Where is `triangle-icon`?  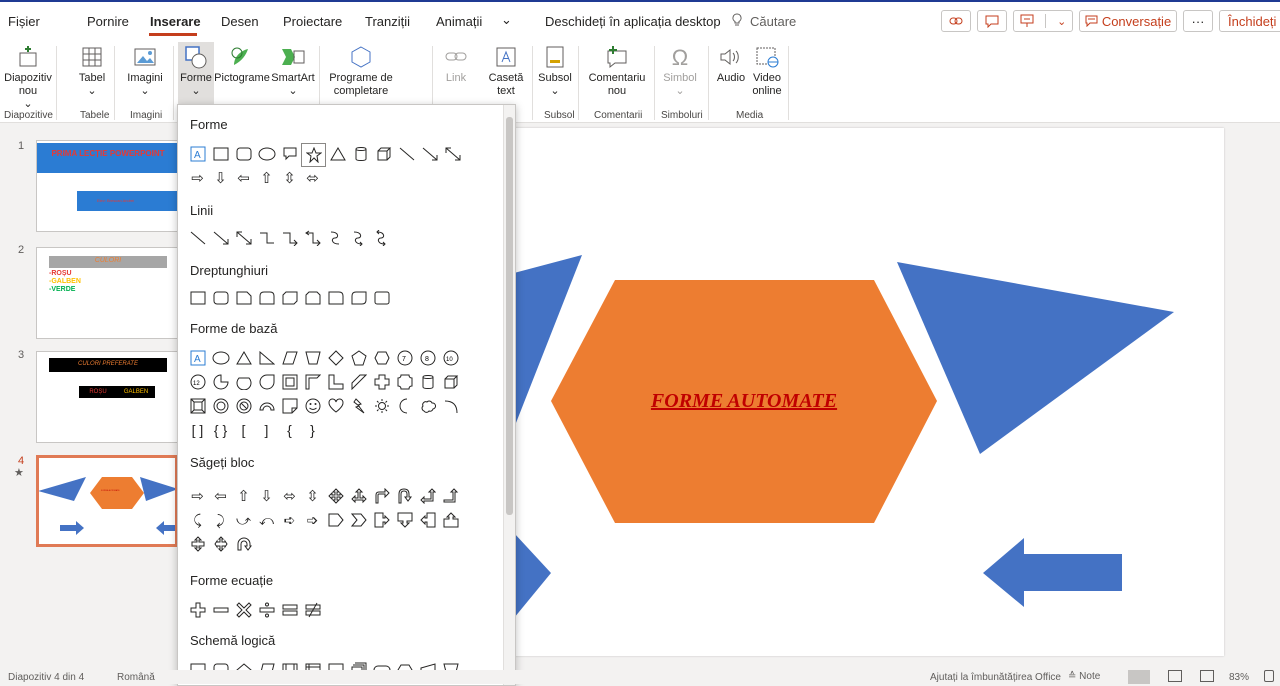
triangle-icon is located at coordinates (243, 358).